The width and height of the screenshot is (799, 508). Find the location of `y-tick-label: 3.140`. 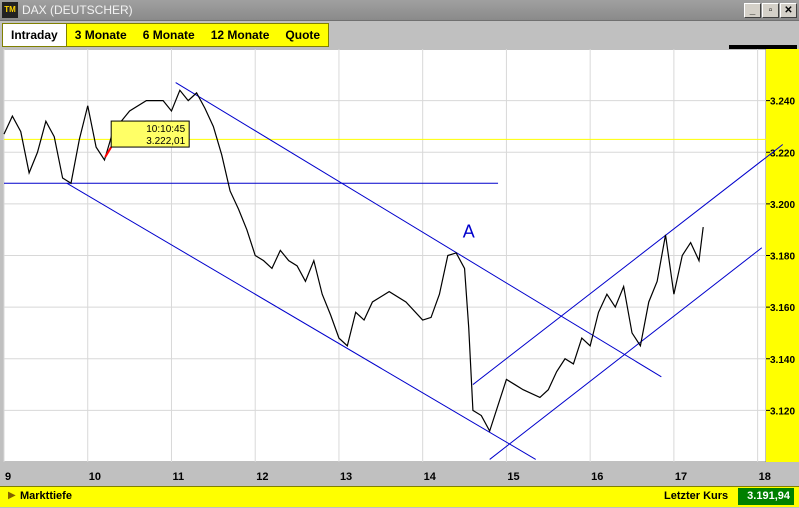

y-tick-label: 3.140 is located at coordinates (782, 360).